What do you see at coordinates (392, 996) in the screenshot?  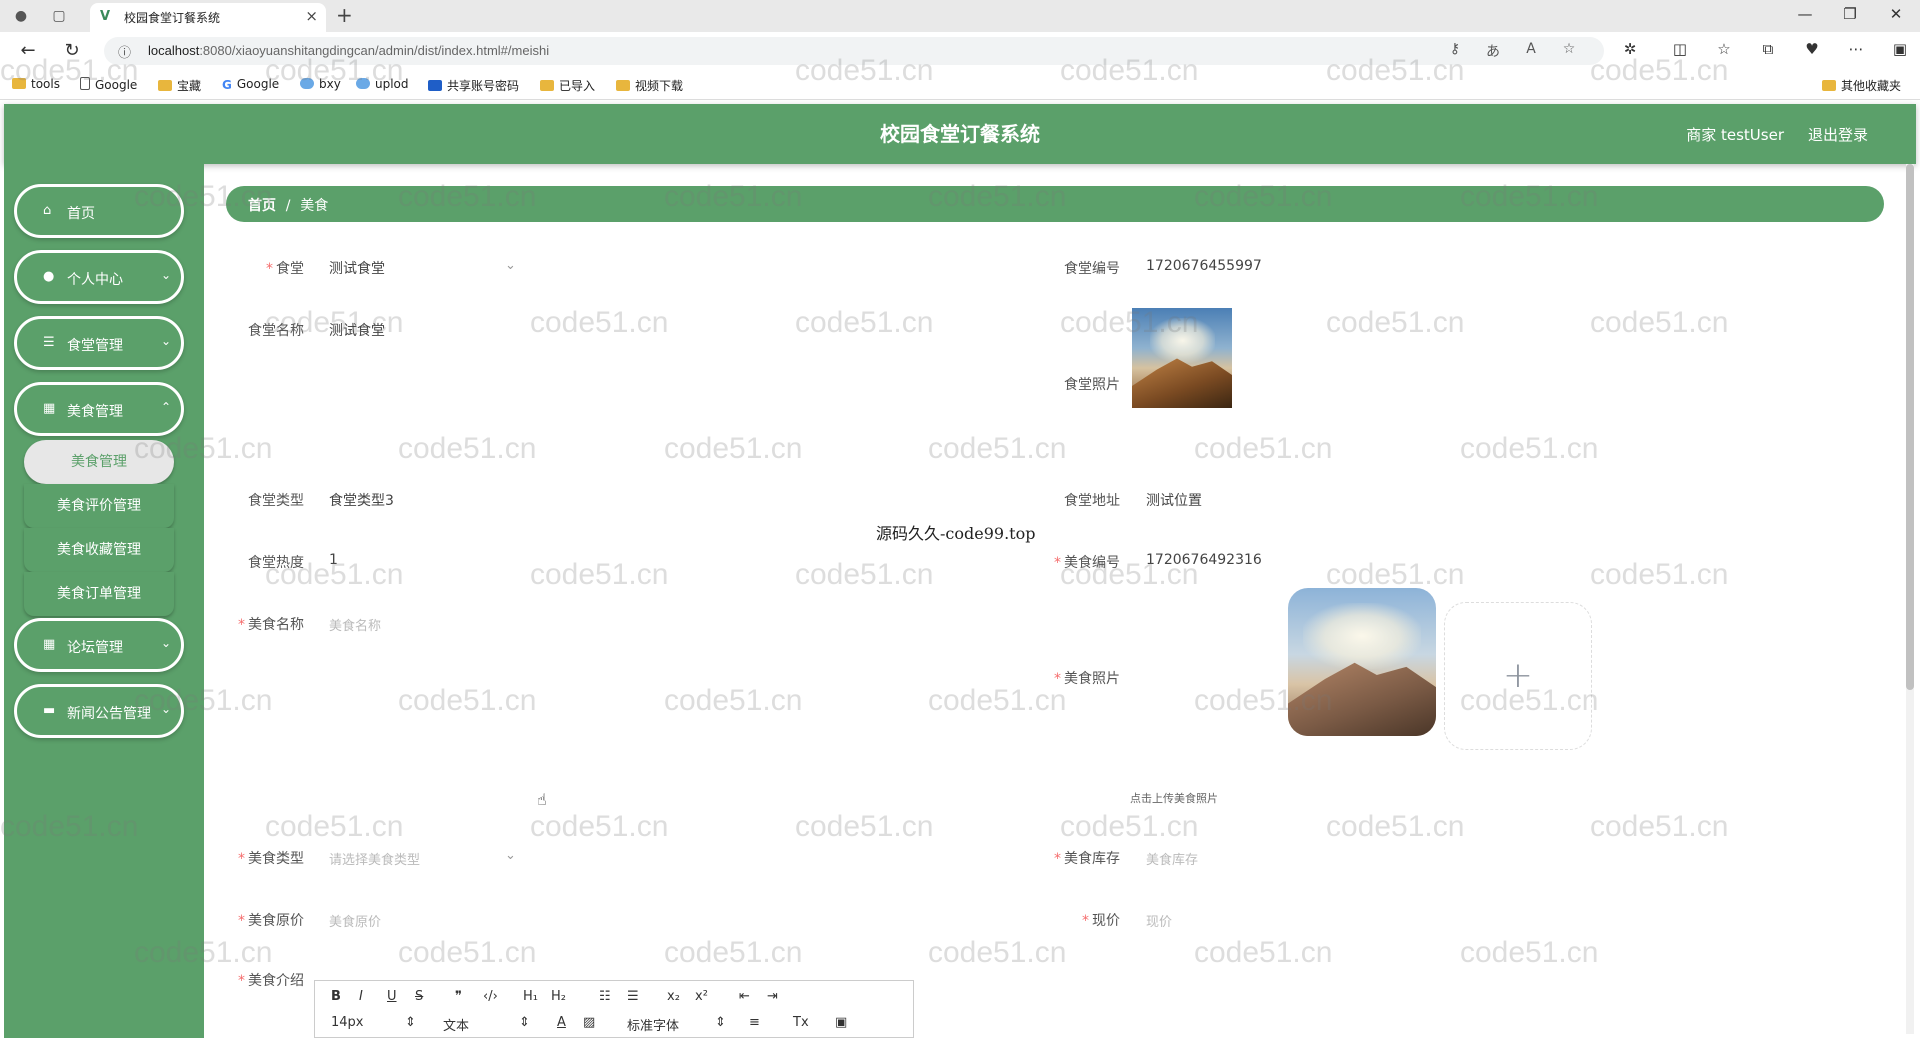 I see `underline-icon: U` at bounding box center [392, 996].